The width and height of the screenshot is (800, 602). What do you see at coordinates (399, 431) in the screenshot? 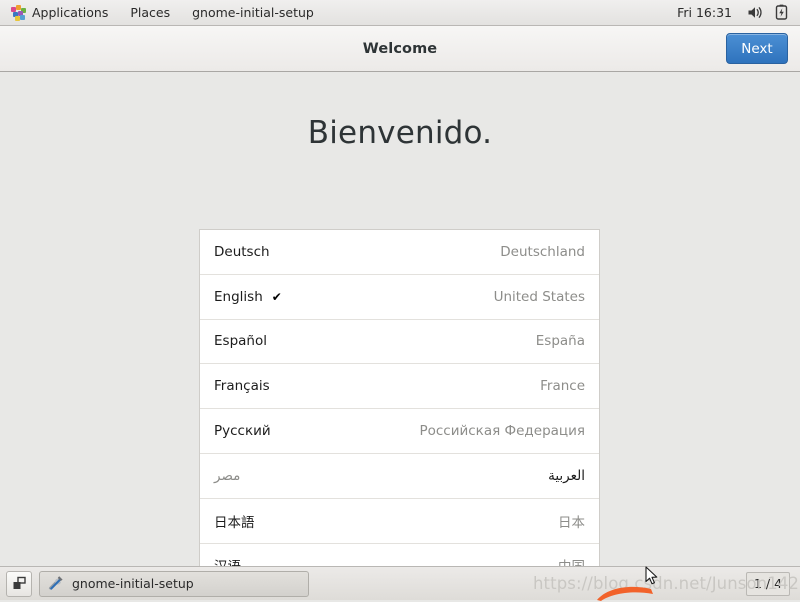
I see `language-row: Русский Российская Федерация` at bounding box center [399, 431].